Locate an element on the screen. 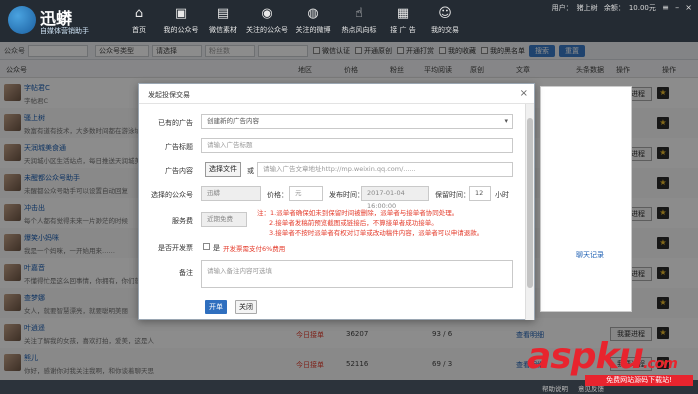 The height and width of the screenshot is (394, 698). wechat-icon: ◉ is located at coordinates (267, 13).